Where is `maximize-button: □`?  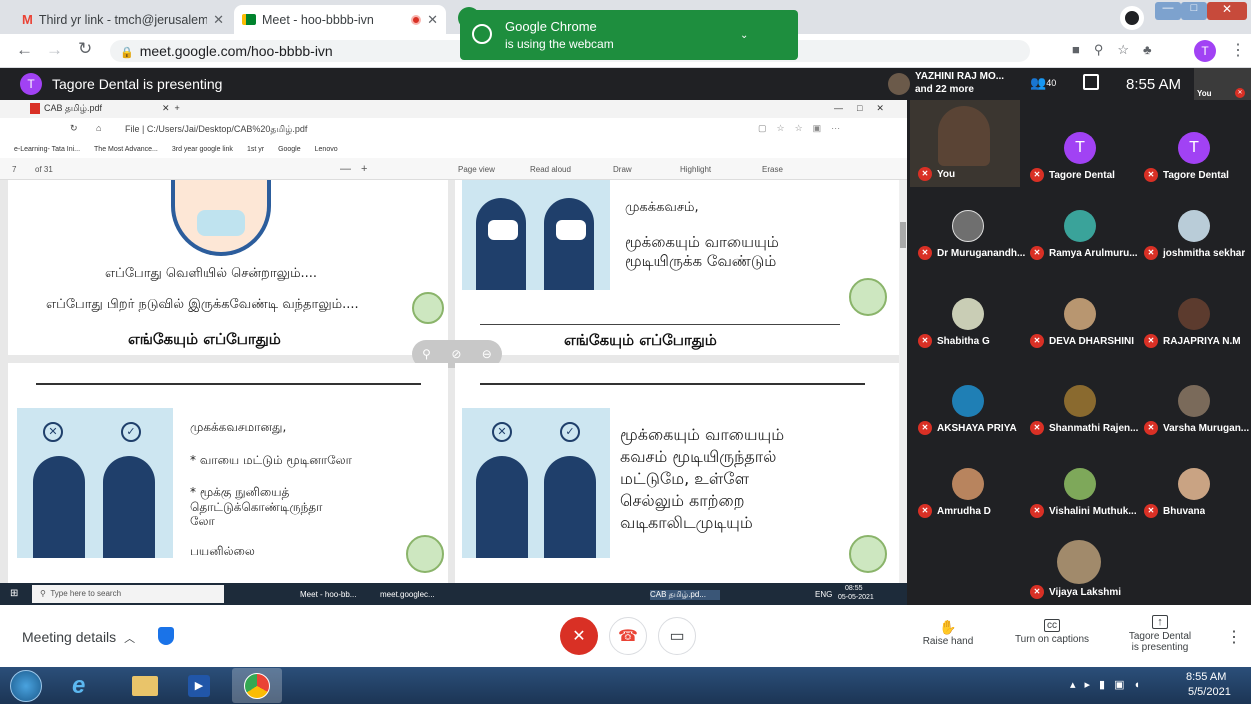
maximize-button: □ is located at coordinates (1194, 11).